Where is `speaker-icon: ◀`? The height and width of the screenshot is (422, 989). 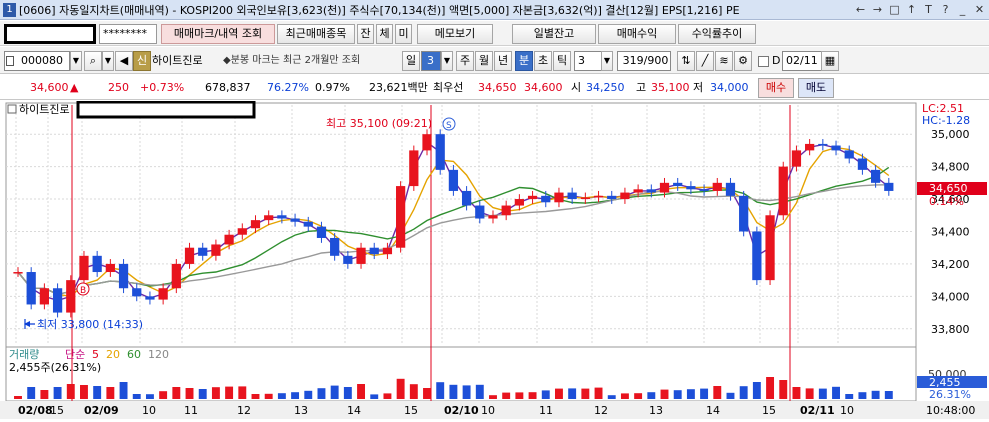
speaker-icon: ◀ is located at coordinates (124, 61).